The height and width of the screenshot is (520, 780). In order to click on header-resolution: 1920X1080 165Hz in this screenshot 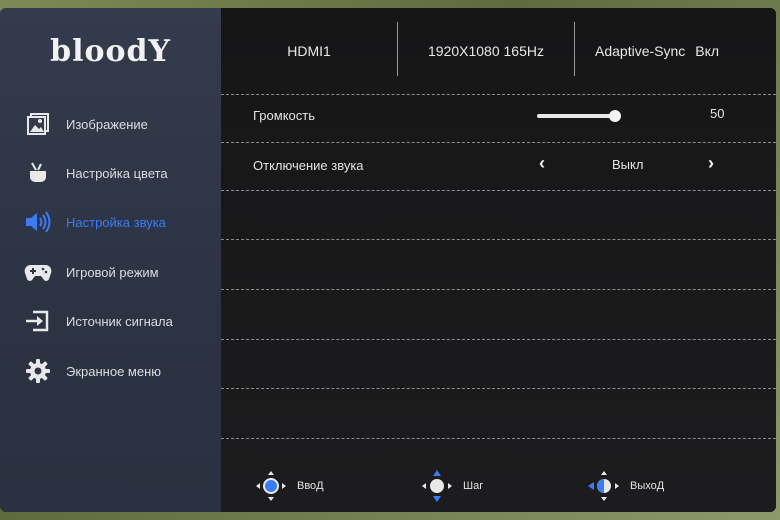, I will do `click(486, 51)`.